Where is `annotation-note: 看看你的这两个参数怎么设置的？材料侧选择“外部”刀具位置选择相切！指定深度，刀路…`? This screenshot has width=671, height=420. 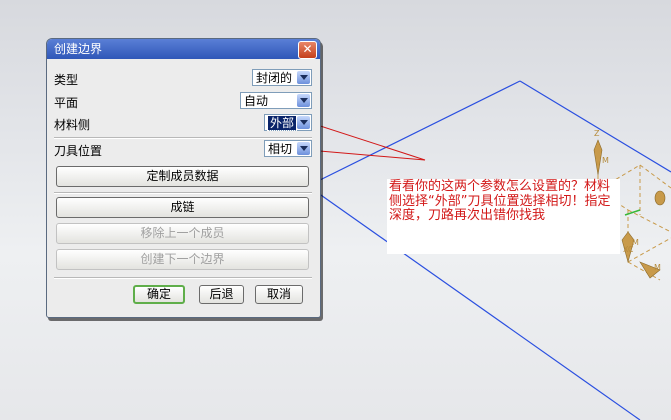 annotation-note: 看看你的这两个参数怎么设置的？材料侧选择“外部”刀具位置选择相切！指定深度，刀路… is located at coordinates (503, 216).